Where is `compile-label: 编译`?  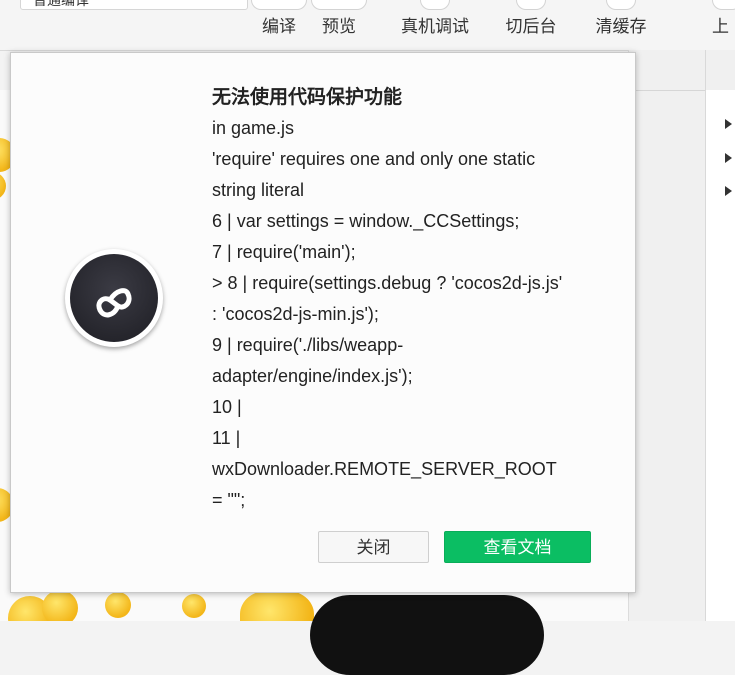
compile-label: 编译 is located at coordinates (279, 26).